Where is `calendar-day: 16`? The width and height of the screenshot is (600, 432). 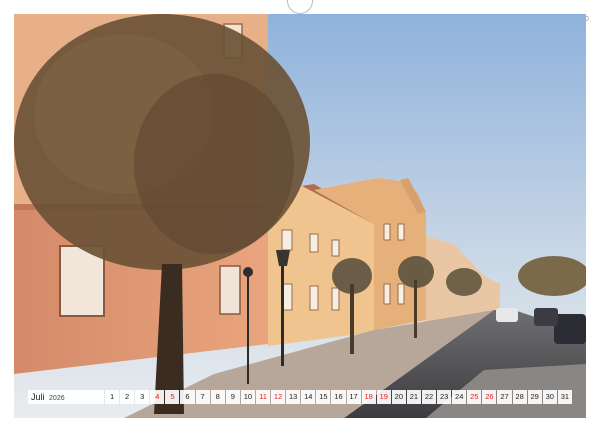 calendar-day: 16 is located at coordinates (338, 397).